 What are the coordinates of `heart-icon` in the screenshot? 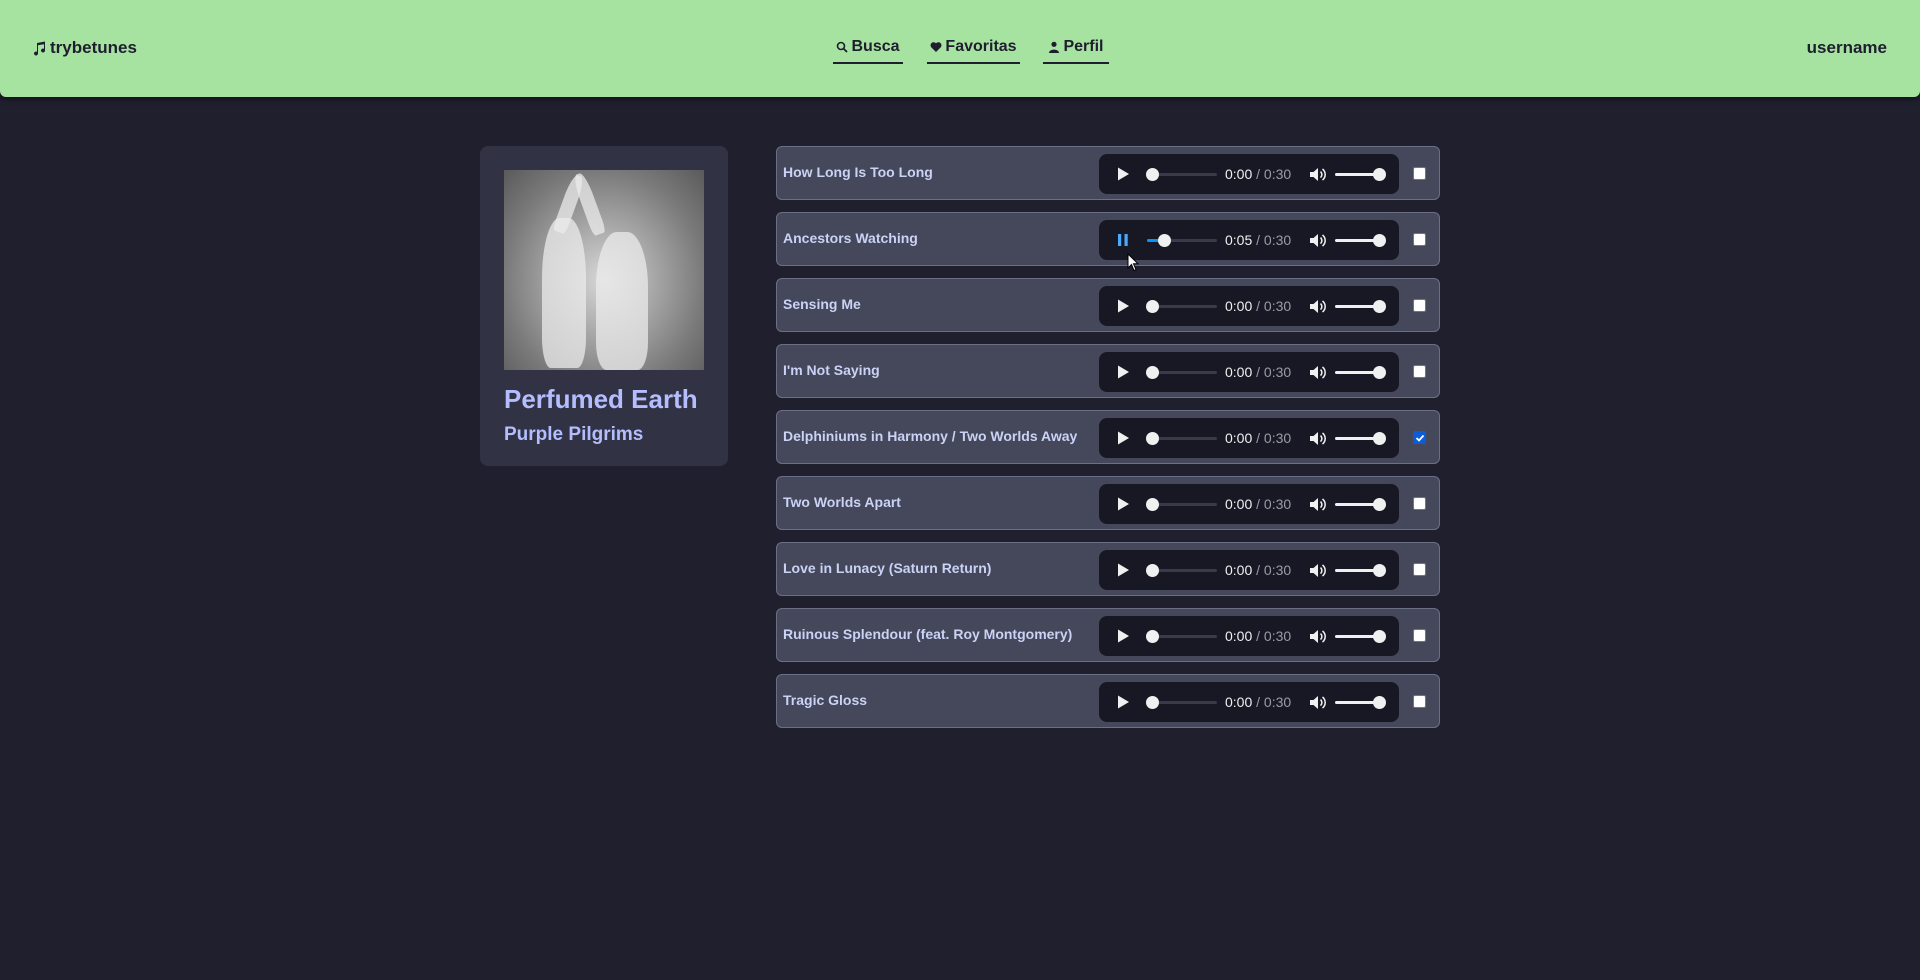 It's located at (936, 47).